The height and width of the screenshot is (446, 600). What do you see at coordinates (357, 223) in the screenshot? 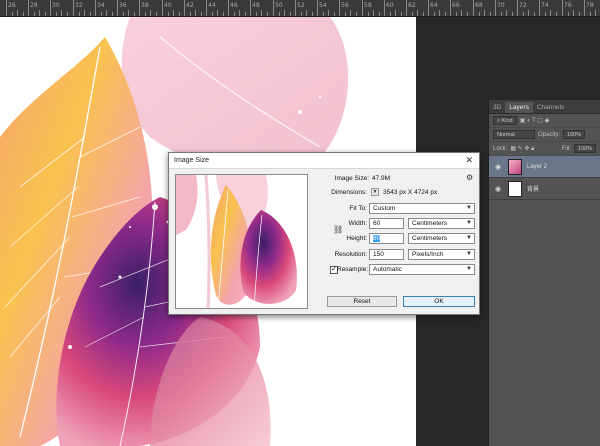
I see `width-label: Width:` at bounding box center [357, 223].